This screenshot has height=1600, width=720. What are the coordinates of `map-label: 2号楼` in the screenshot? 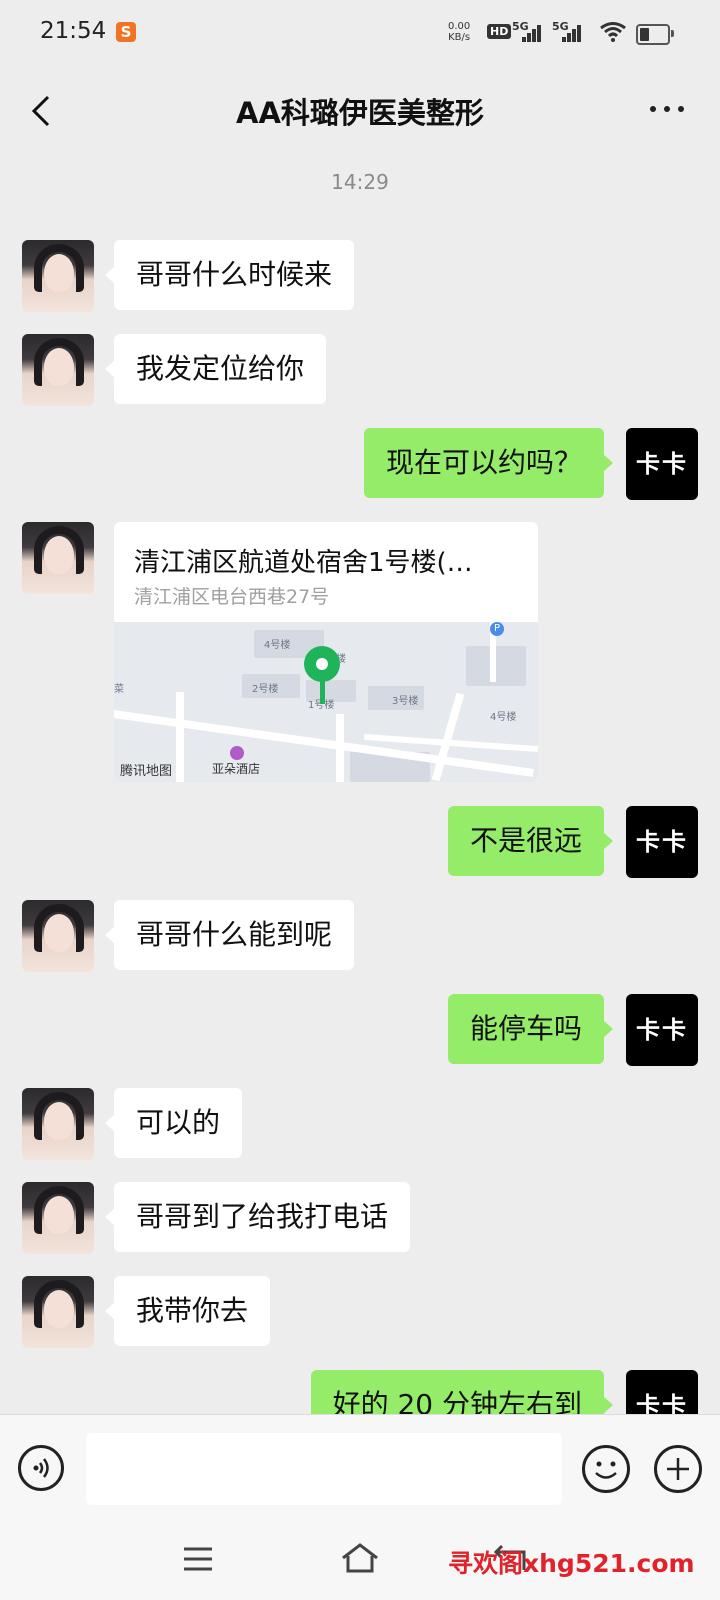 It's located at (265, 689).